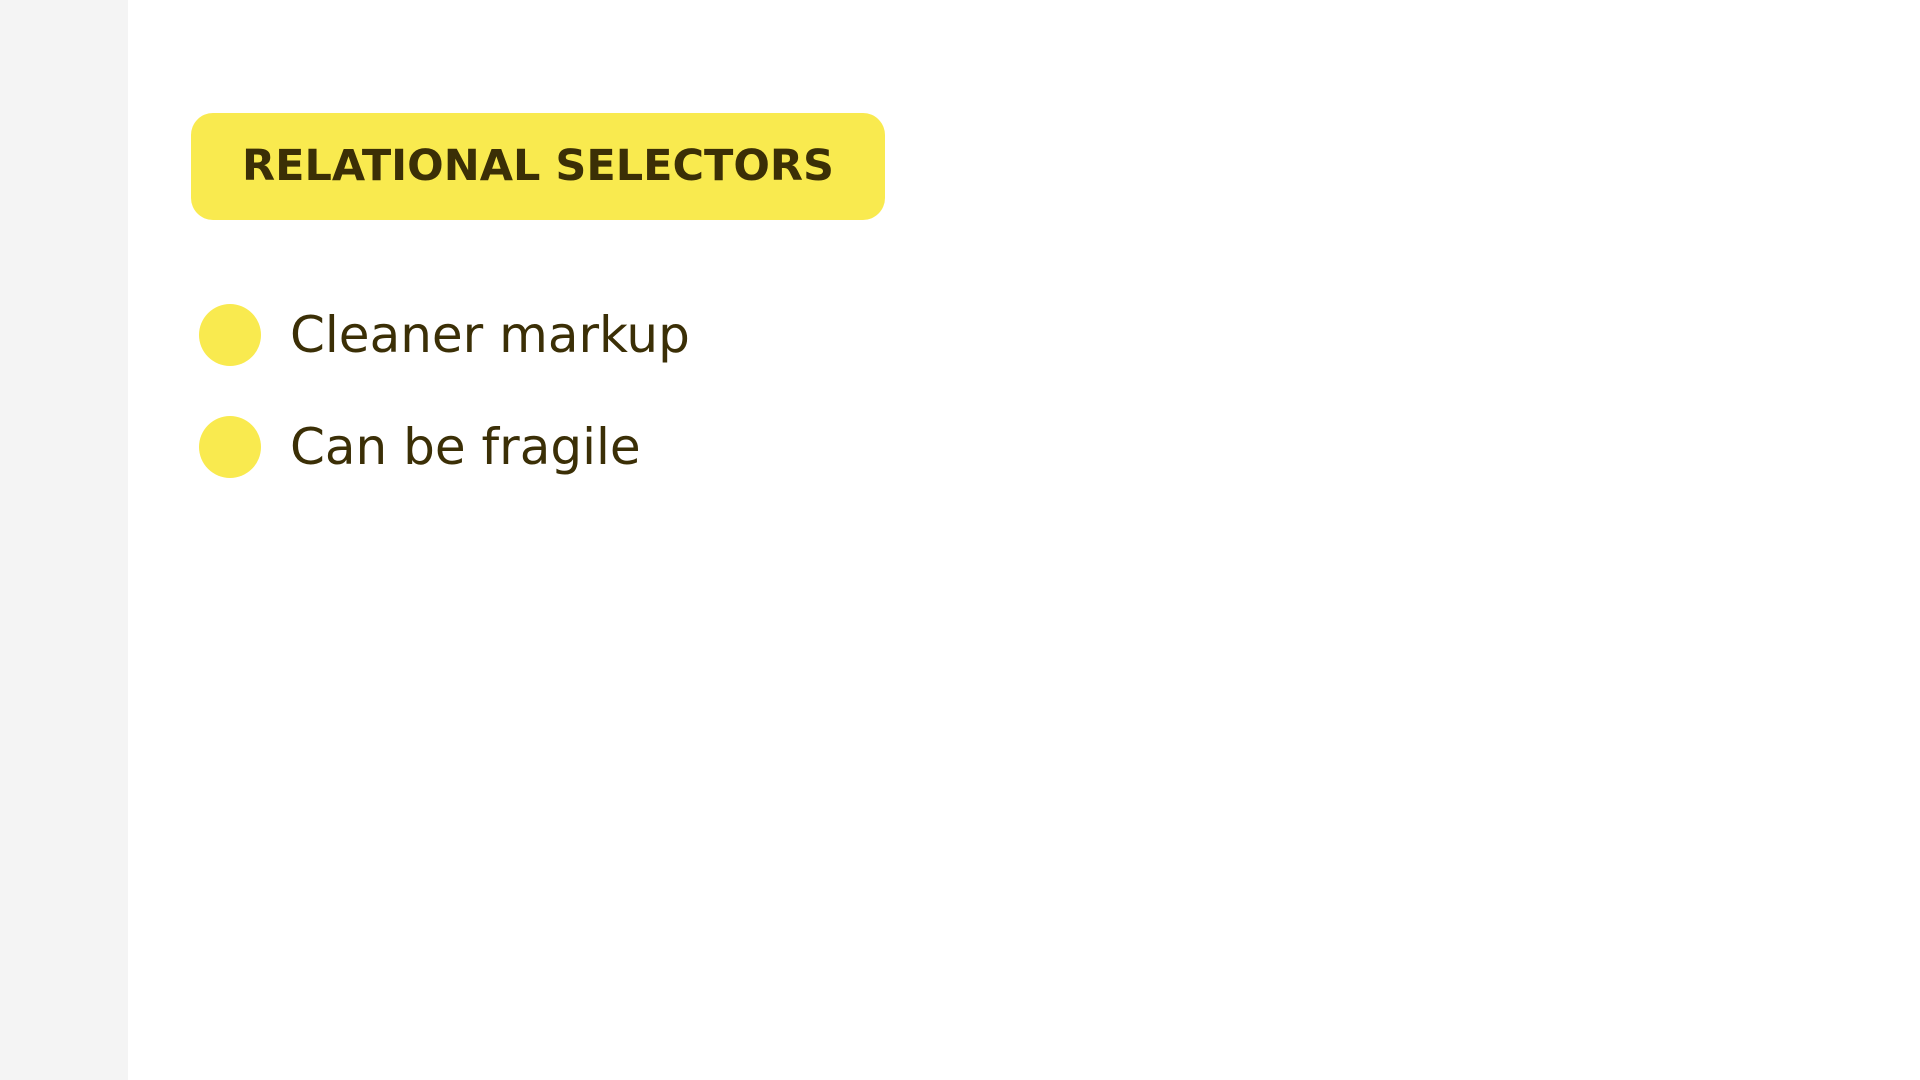  I want to click on slide-title-badge: RELATIONAL SELECTORS, so click(538, 166).